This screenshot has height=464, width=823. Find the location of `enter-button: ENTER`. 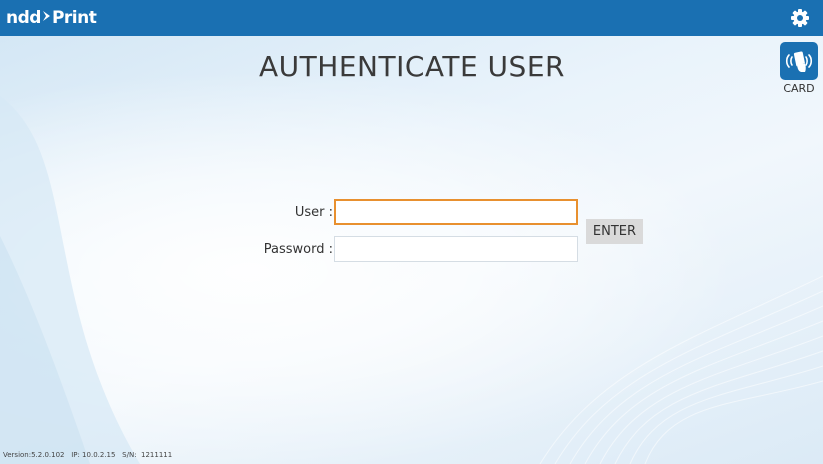

enter-button: ENTER is located at coordinates (614, 231).